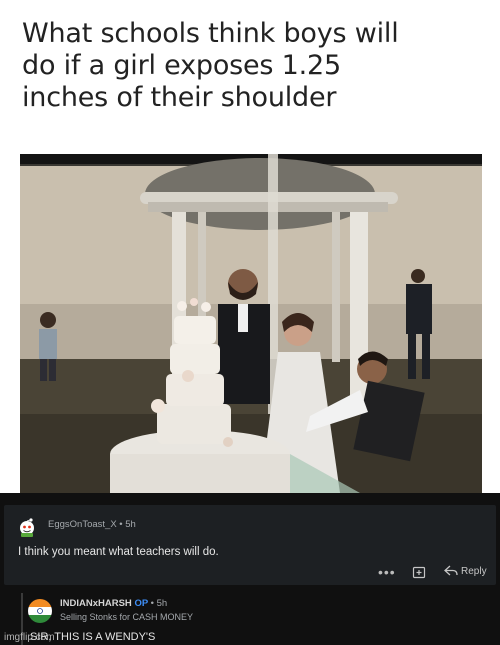 This screenshot has height=645, width=500. I want to click on more-options-button: •••, so click(387, 572).